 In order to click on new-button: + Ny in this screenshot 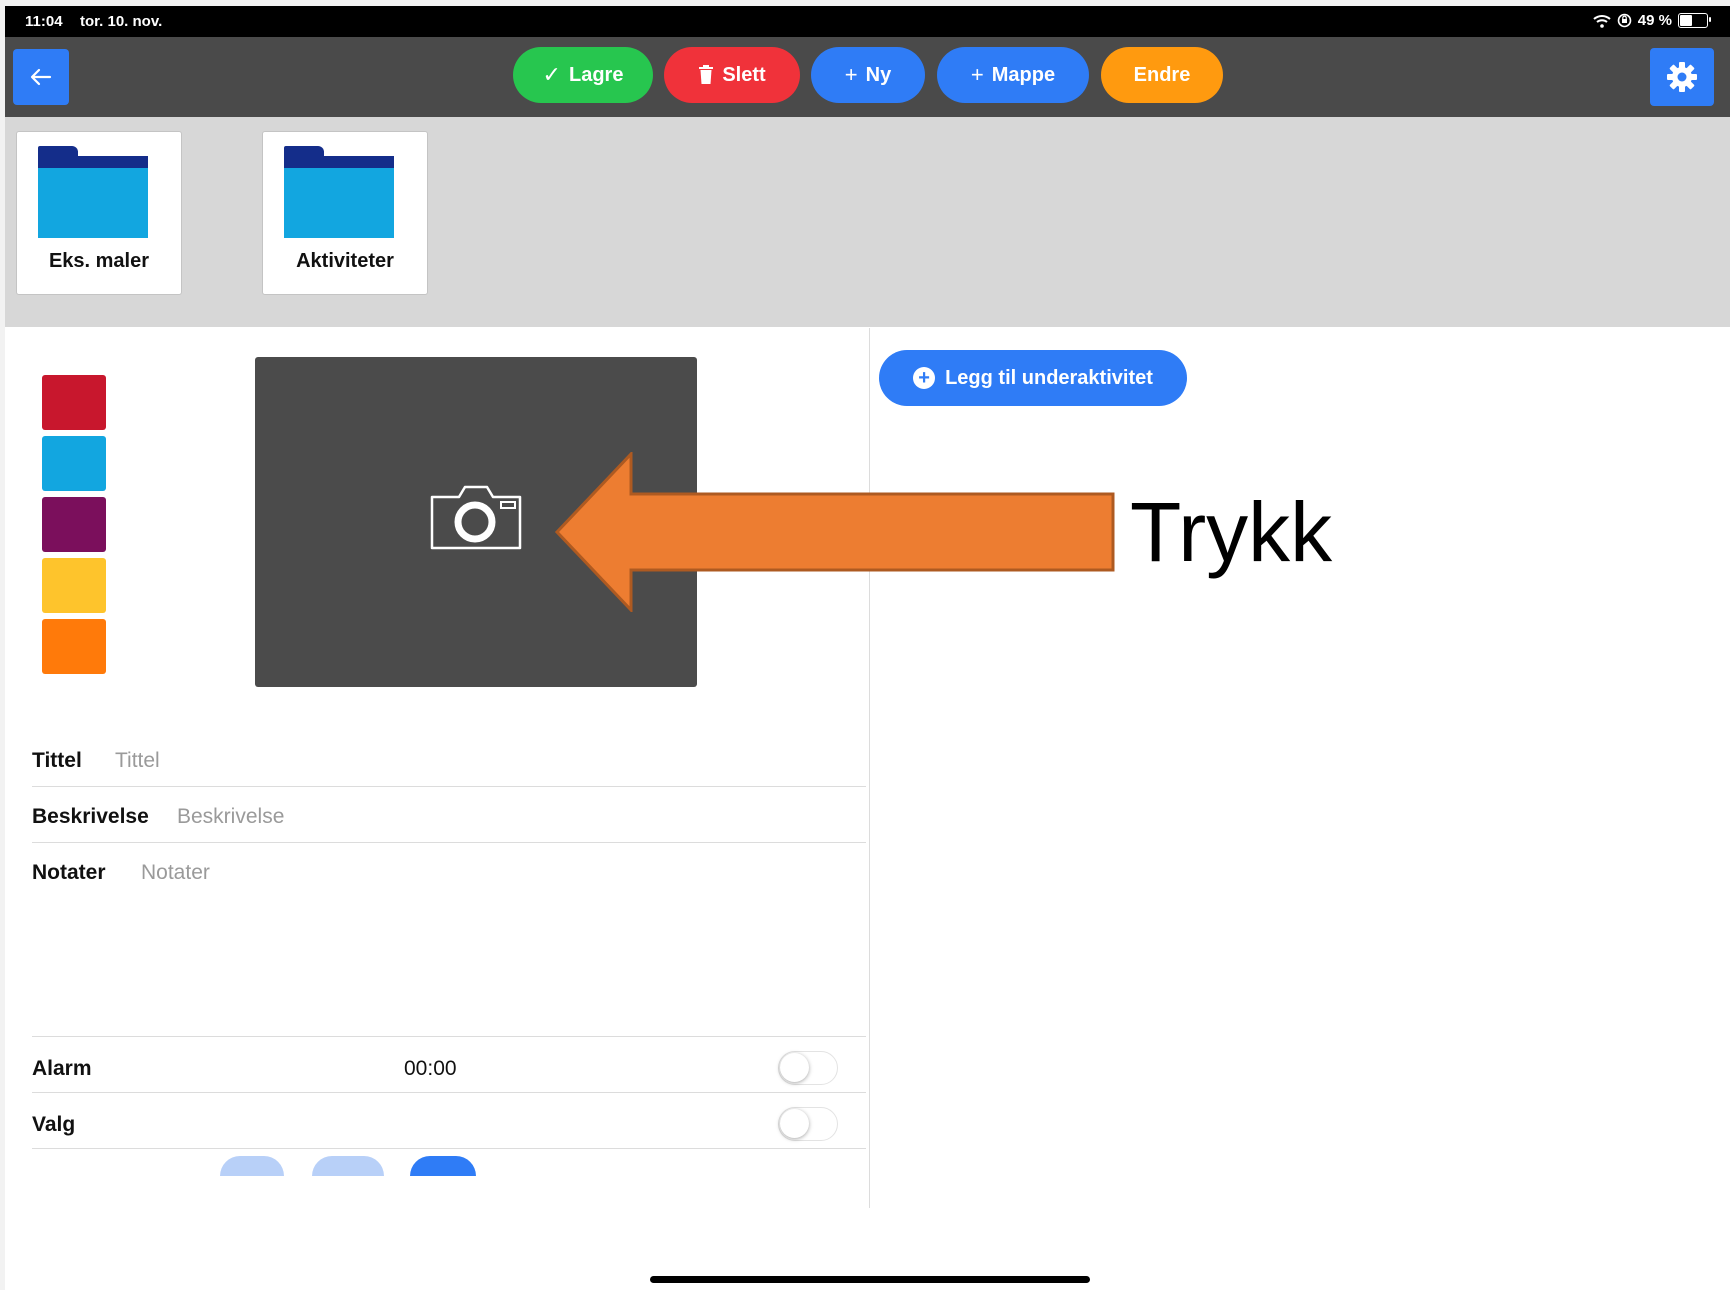, I will do `click(868, 75)`.